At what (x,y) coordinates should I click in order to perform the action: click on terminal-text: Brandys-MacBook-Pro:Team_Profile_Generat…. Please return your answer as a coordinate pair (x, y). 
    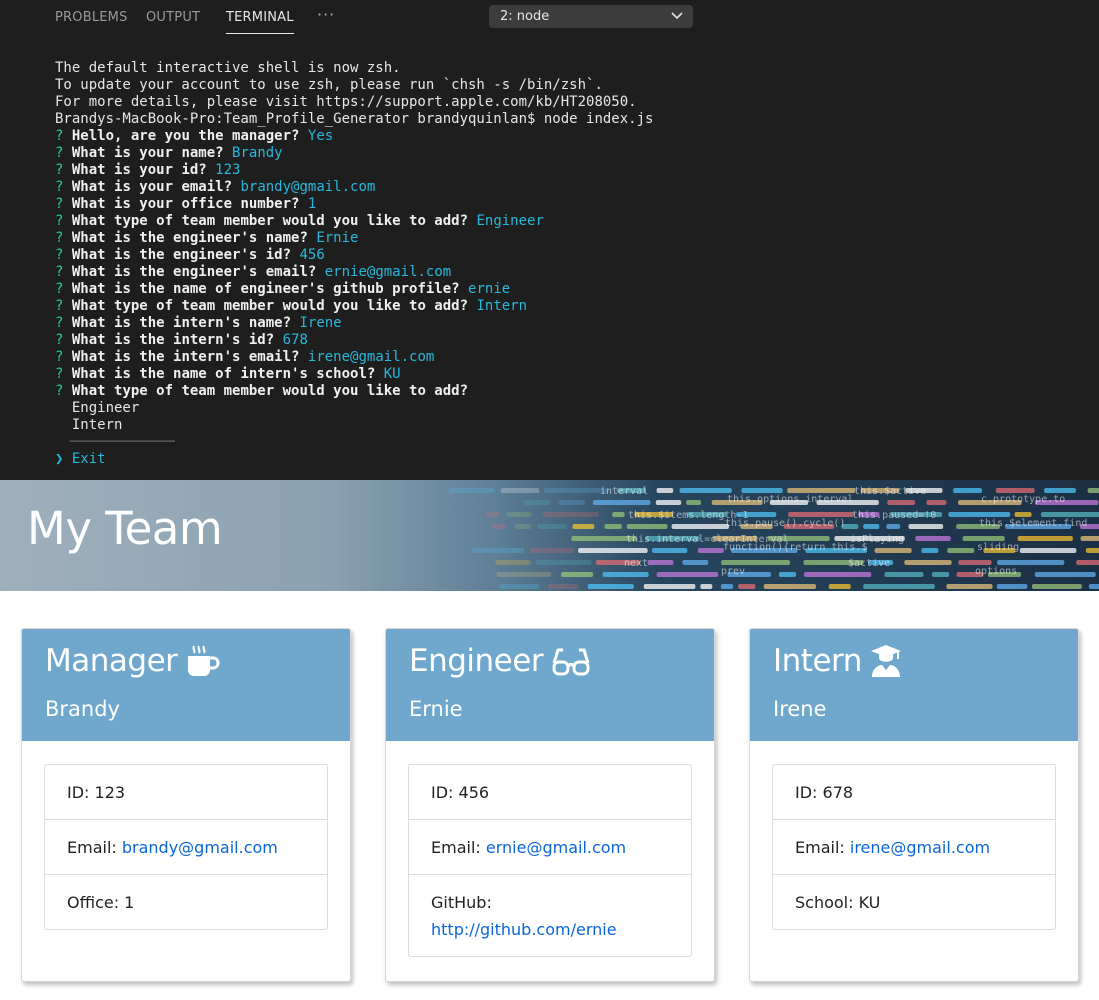
    Looking at the image, I should click on (354, 119).